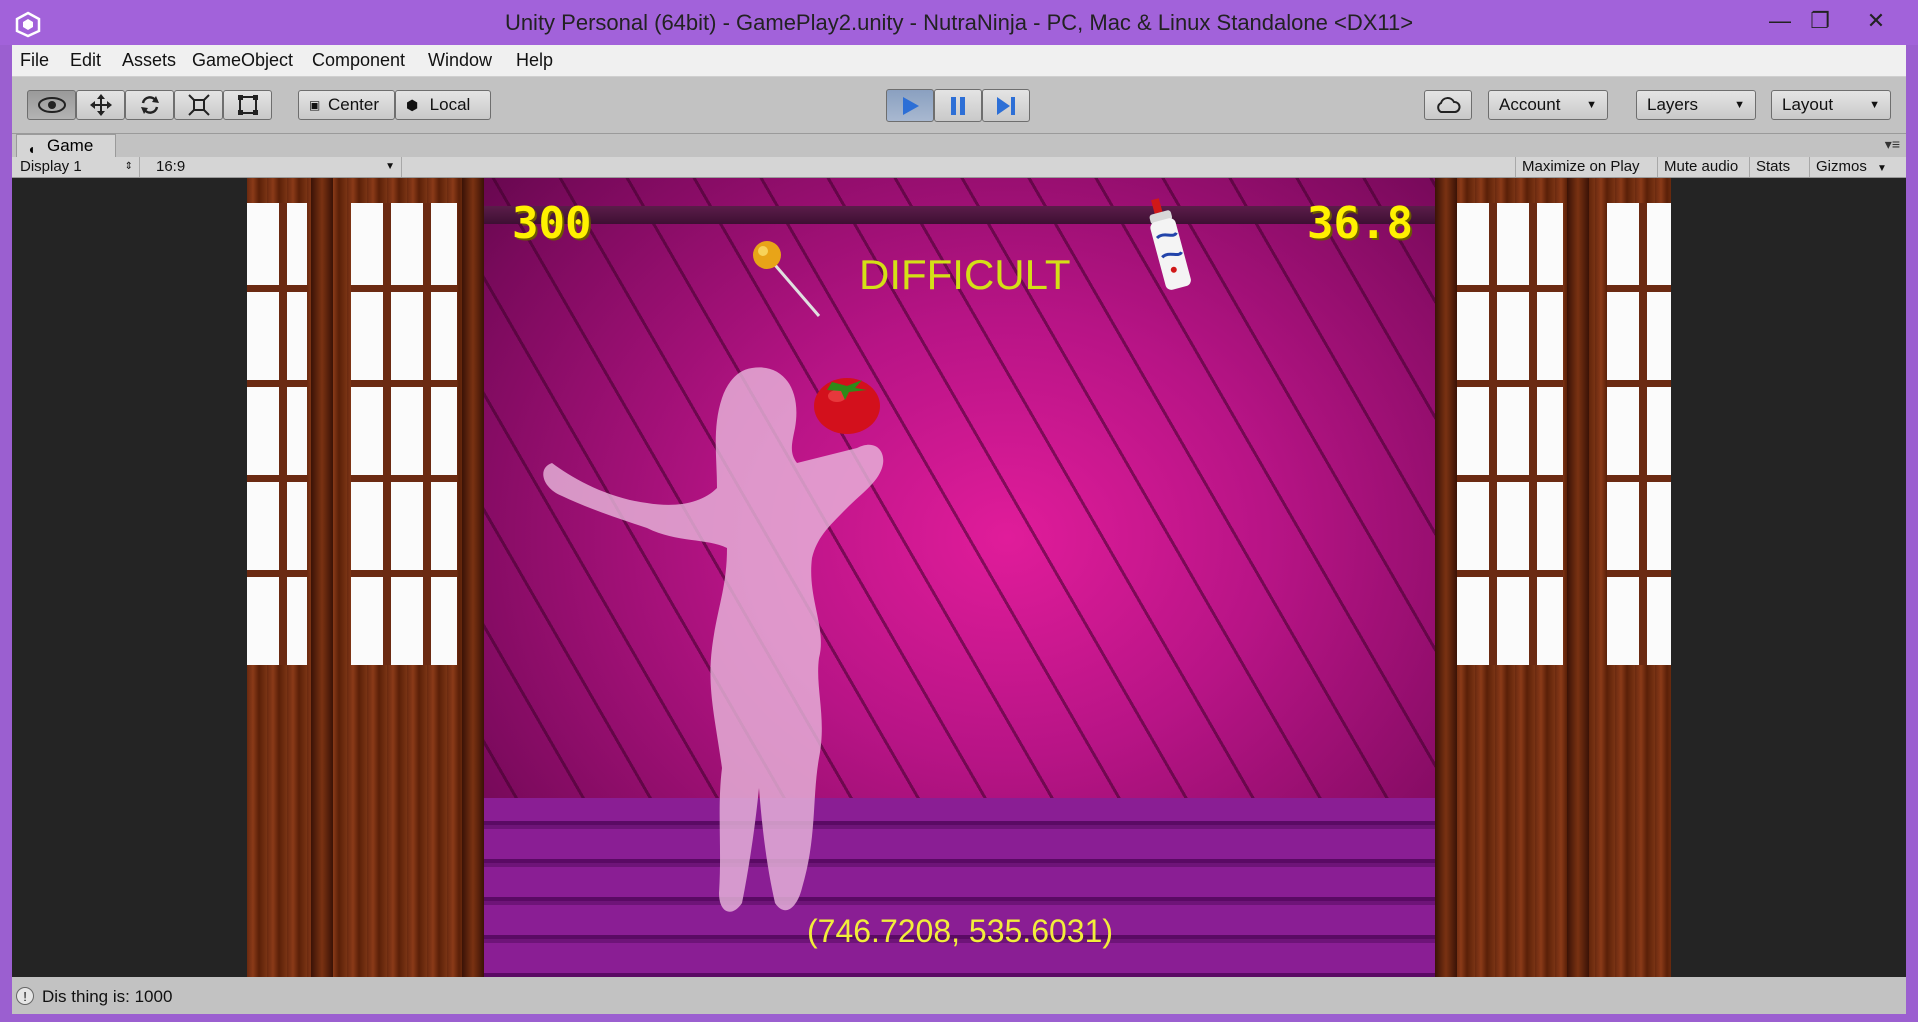  What do you see at coordinates (85, 60) in the screenshot?
I see `menu-edit: Edit` at bounding box center [85, 60].